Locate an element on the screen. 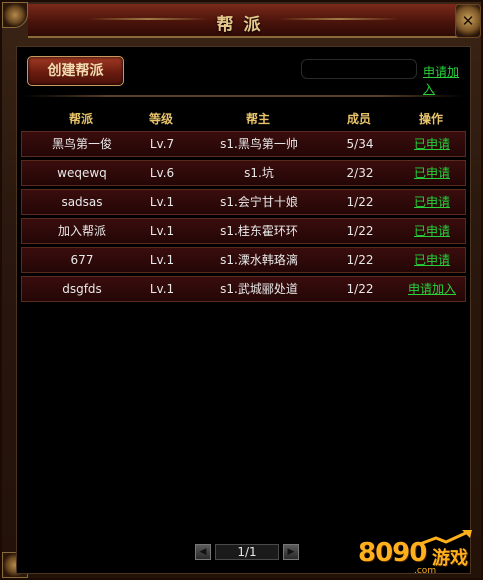 The width and height of the screenshot is (483, 580). next-page-button: ▶ is located at coordinates (291, 552).